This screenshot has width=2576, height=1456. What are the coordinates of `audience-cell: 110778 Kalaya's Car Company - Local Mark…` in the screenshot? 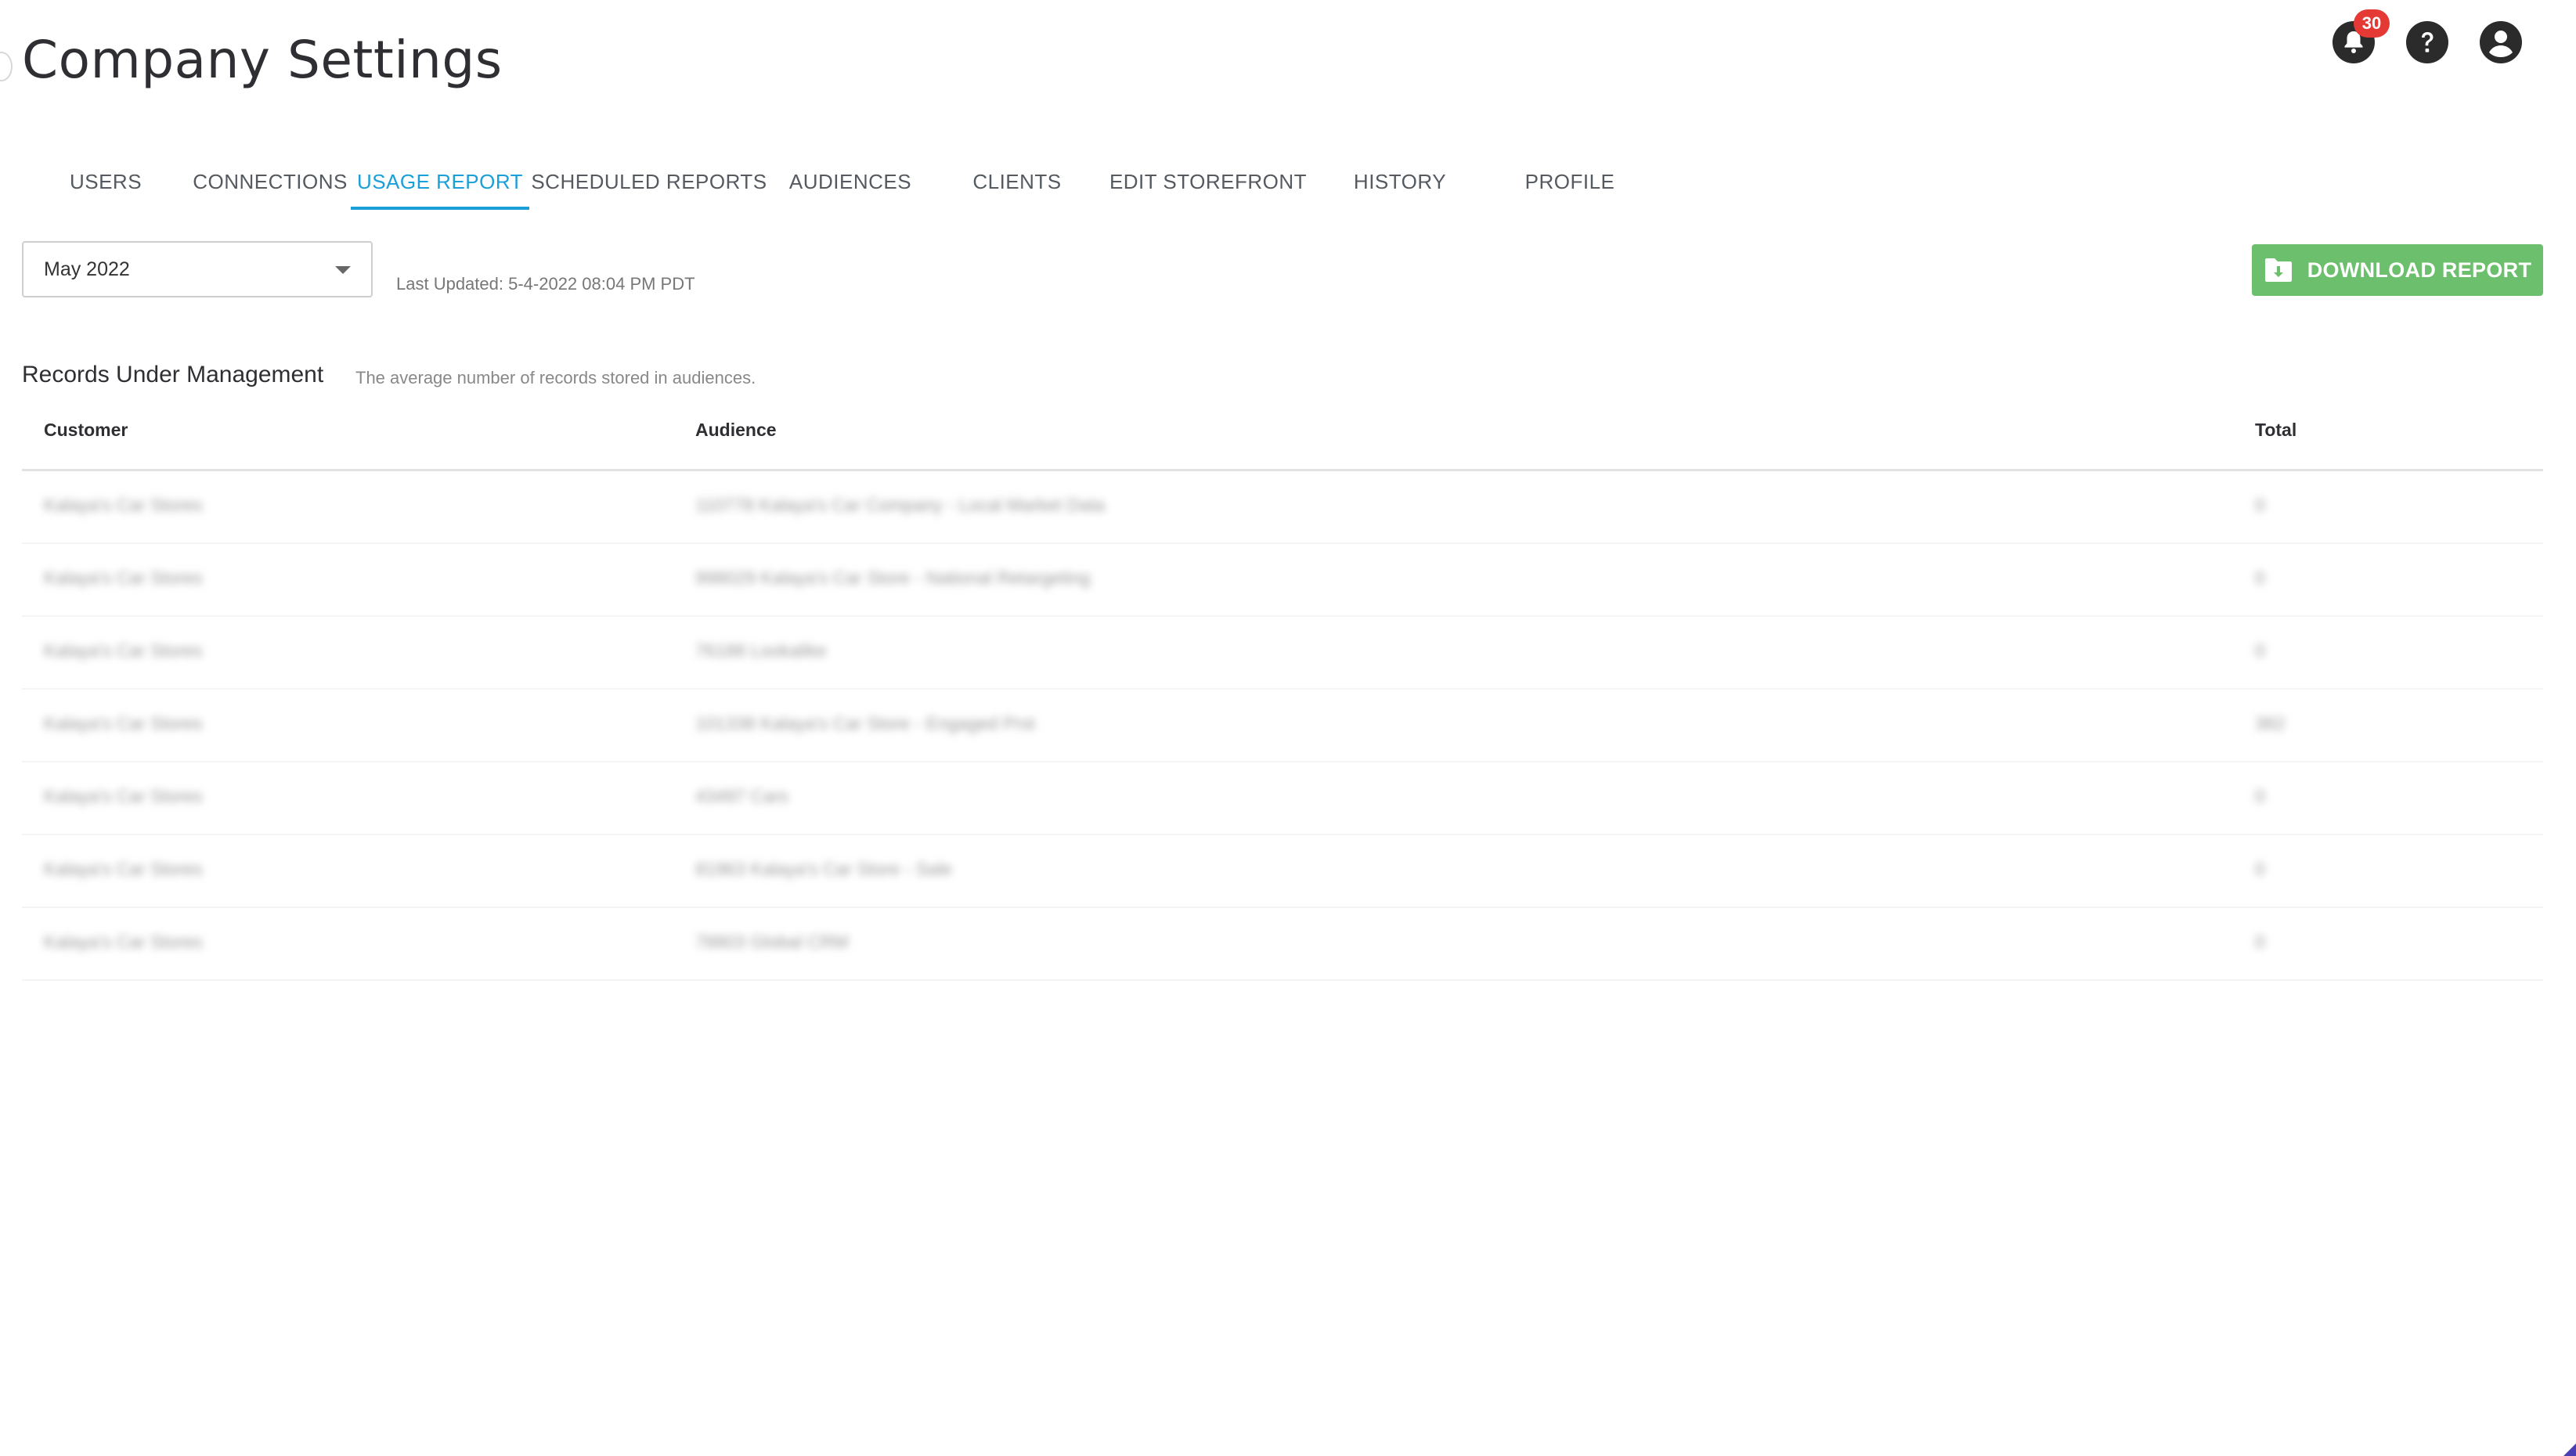 It's located at (901, 505).